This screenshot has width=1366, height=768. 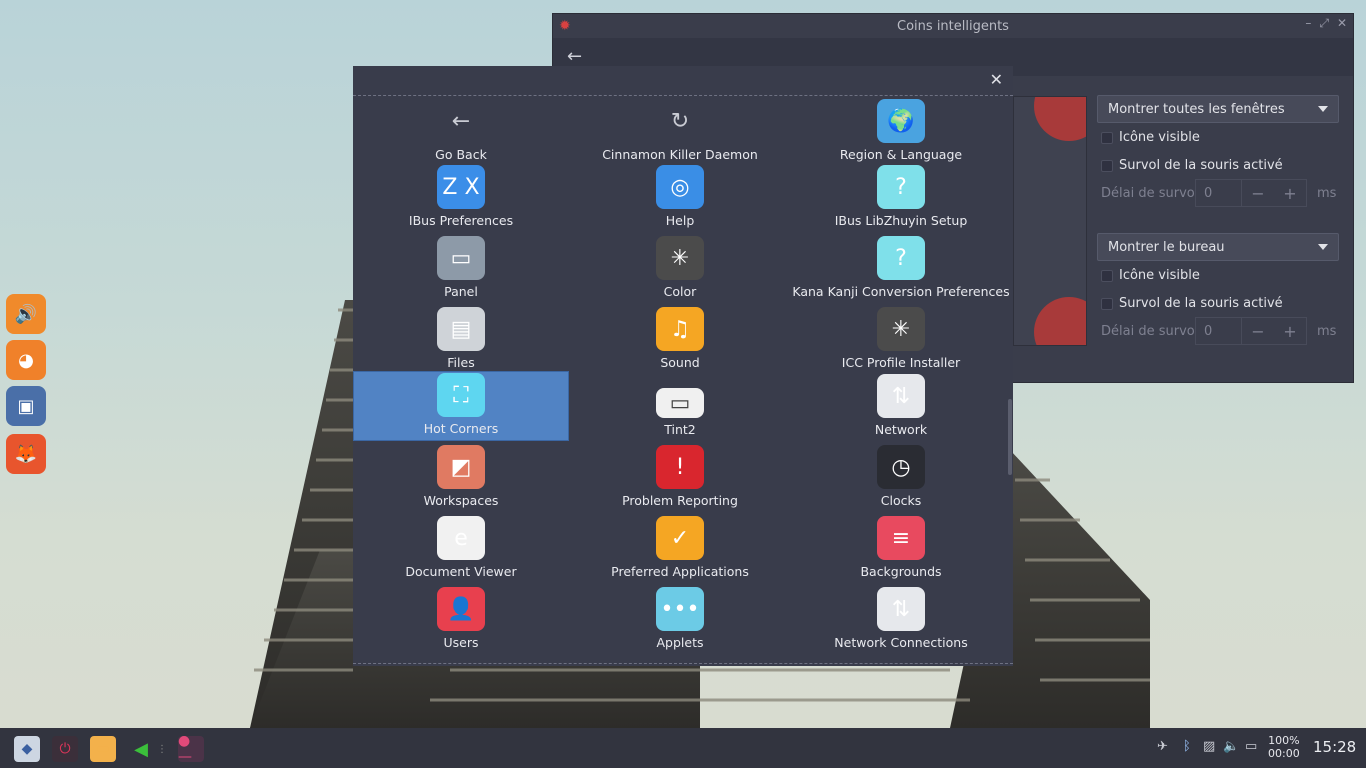 I want to click on app-tile: ! Problem Reporting, so click(x=680, y=477).